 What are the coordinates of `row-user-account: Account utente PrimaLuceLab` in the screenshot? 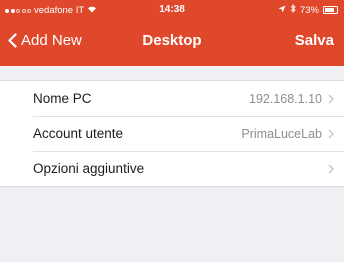 It's located at (172, 133).